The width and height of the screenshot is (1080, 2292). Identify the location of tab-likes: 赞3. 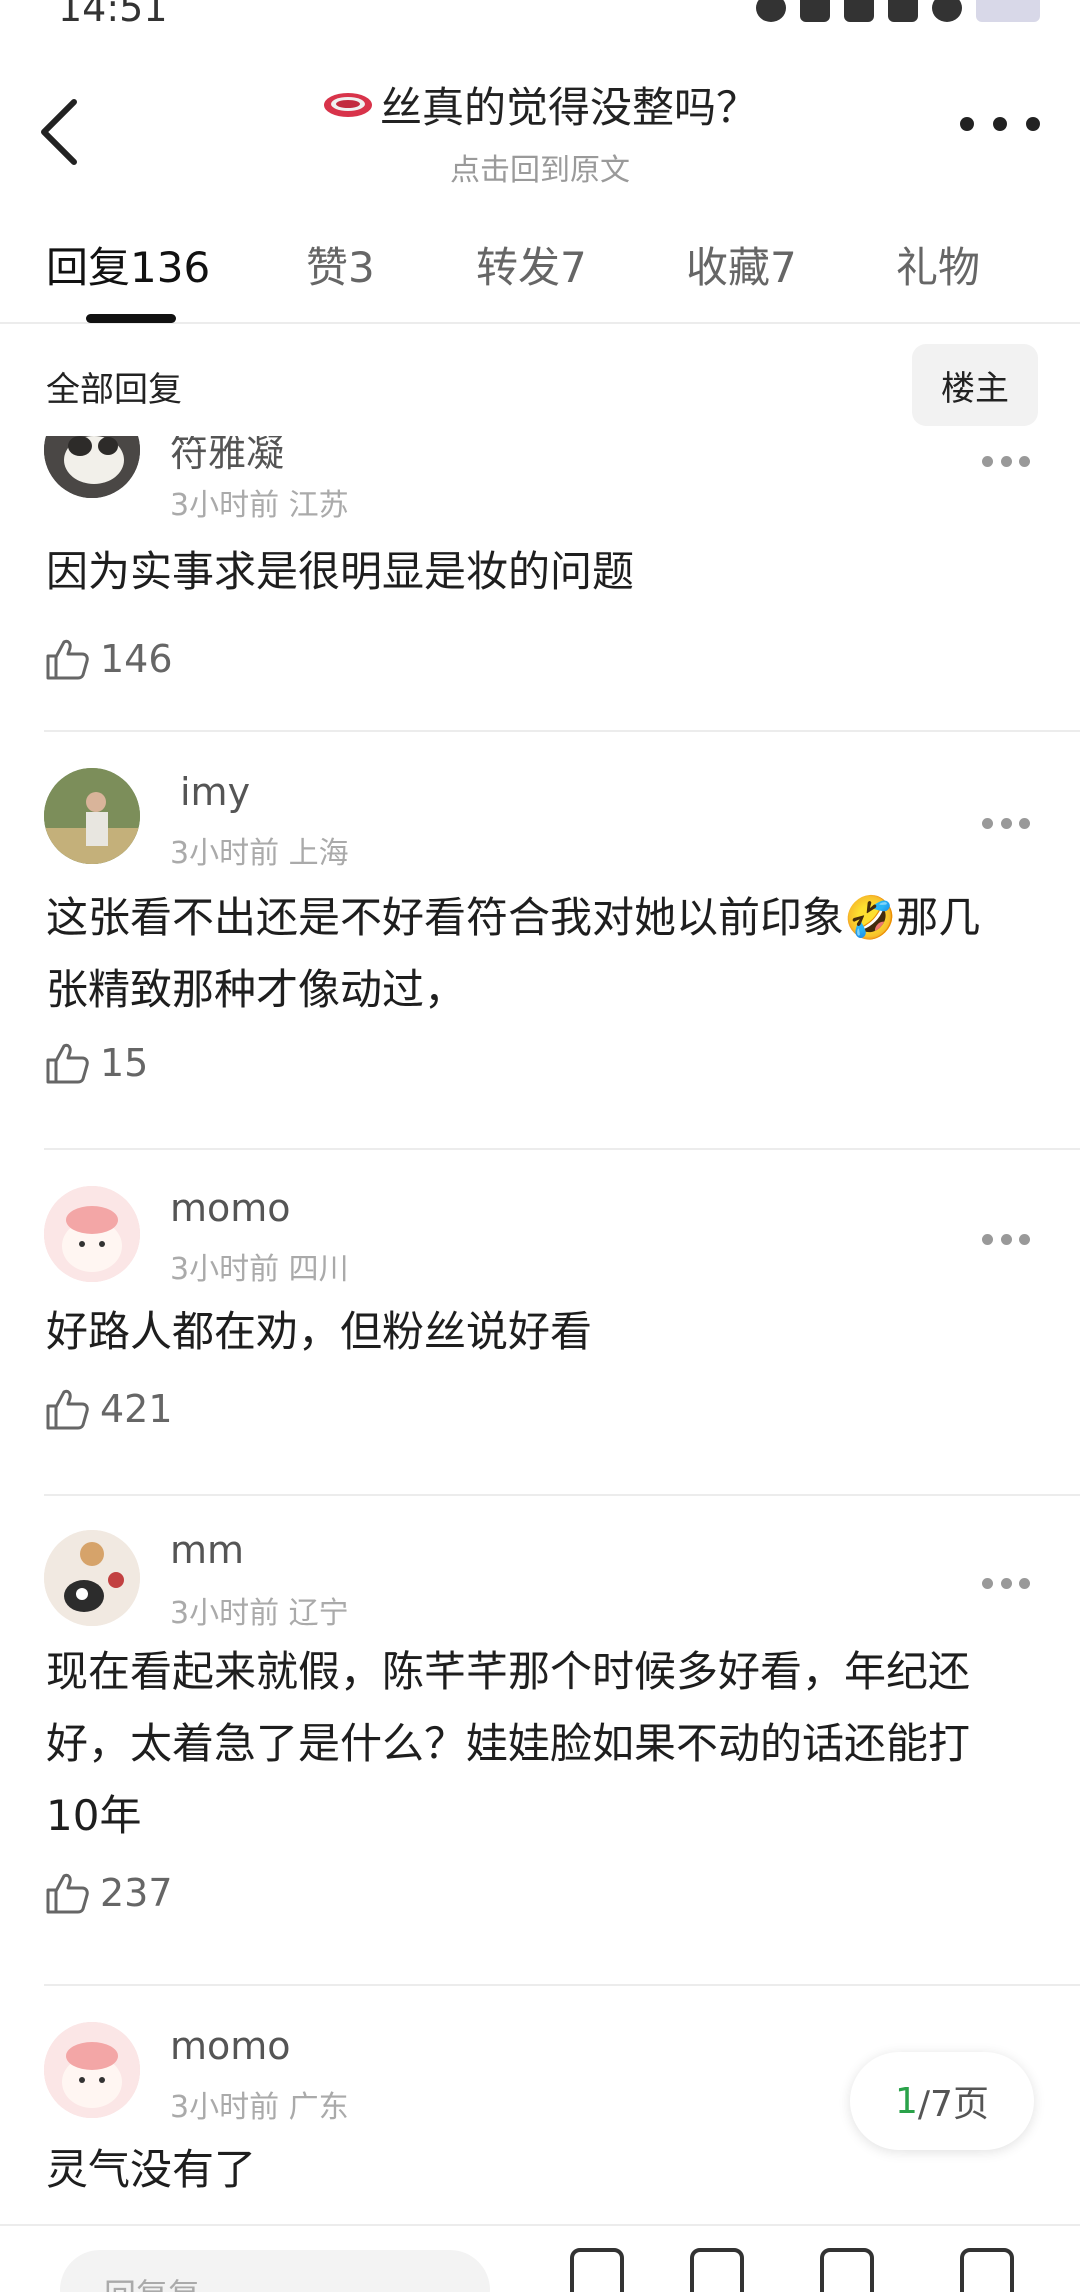
(340, 264).